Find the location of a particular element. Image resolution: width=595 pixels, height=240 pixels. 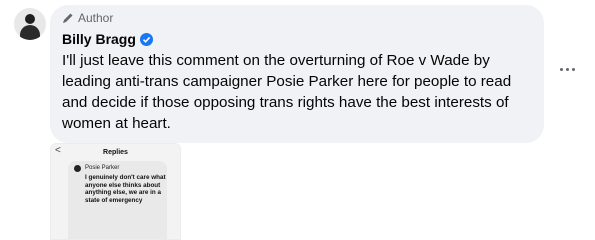

avatar-body is located at coordinates (30, 32).